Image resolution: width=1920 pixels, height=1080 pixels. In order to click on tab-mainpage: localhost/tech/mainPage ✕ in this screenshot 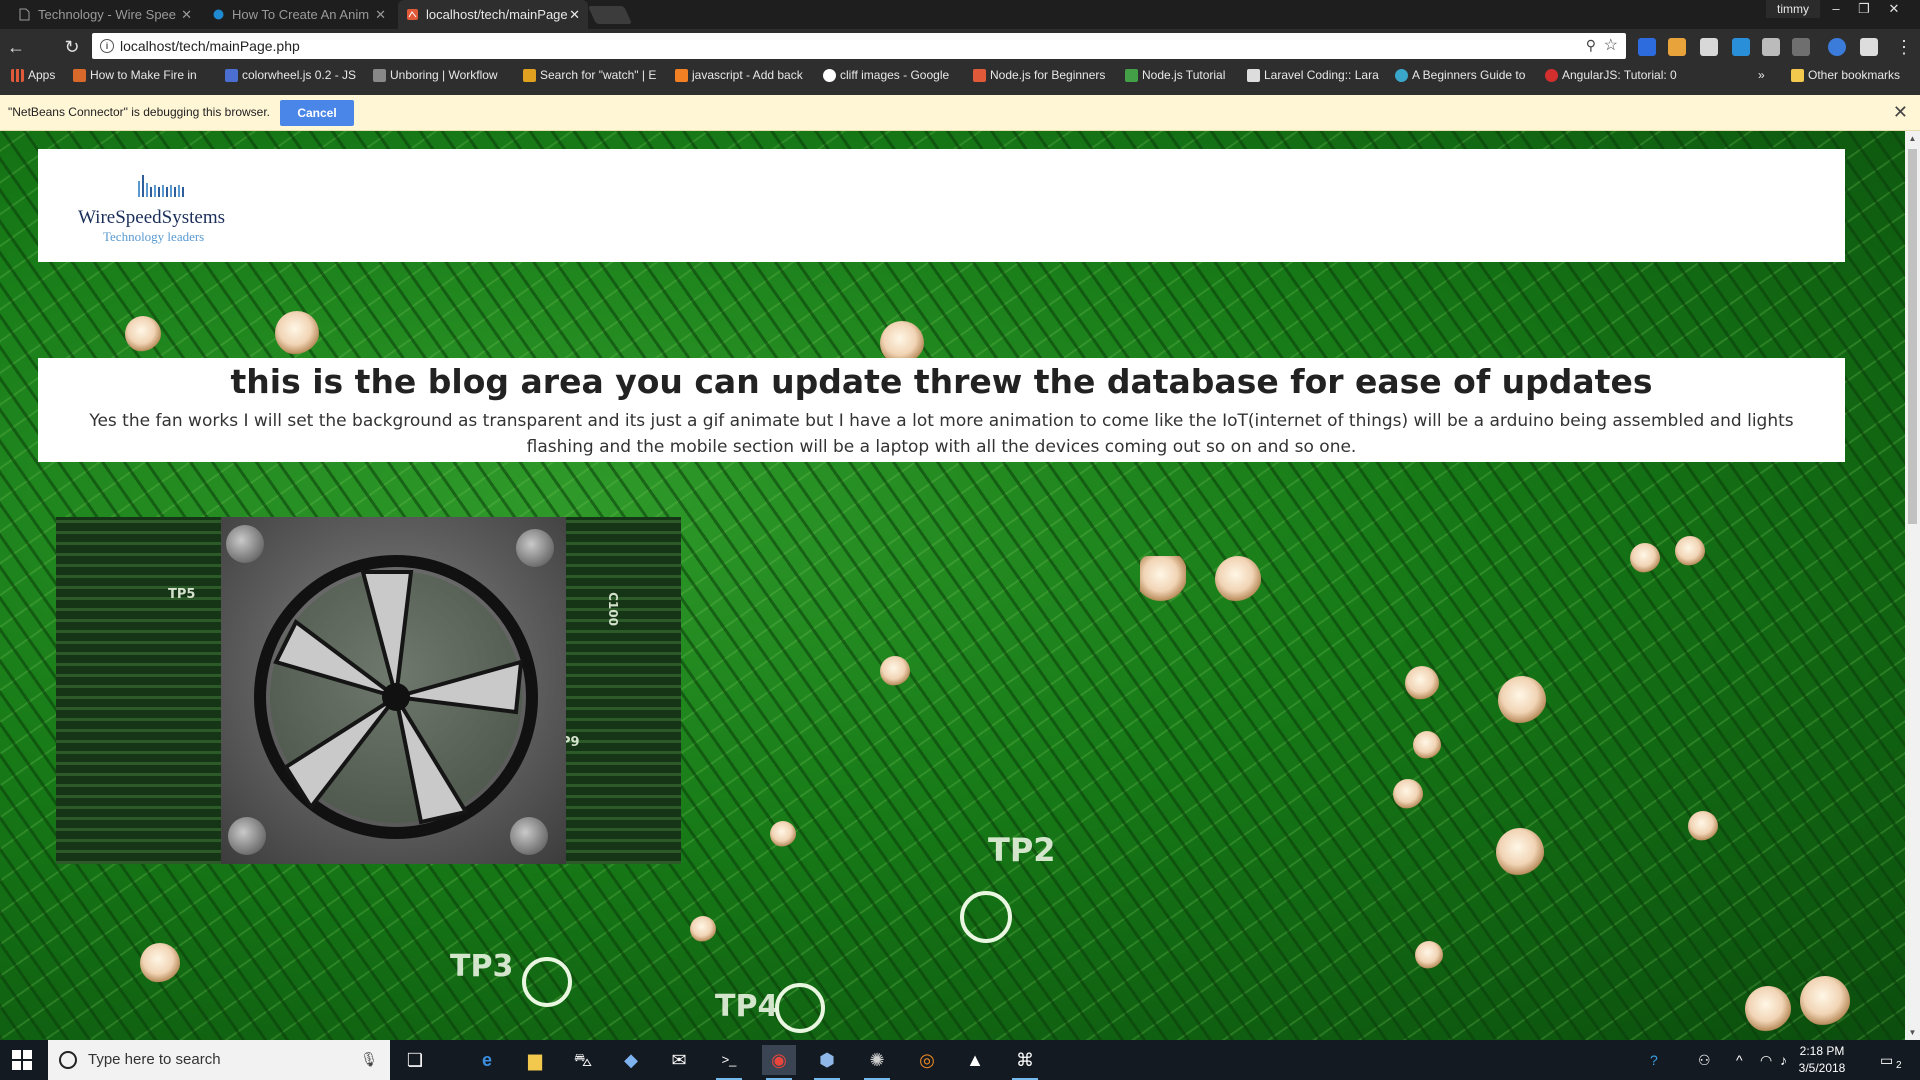, I will do `click(493, 14)`.